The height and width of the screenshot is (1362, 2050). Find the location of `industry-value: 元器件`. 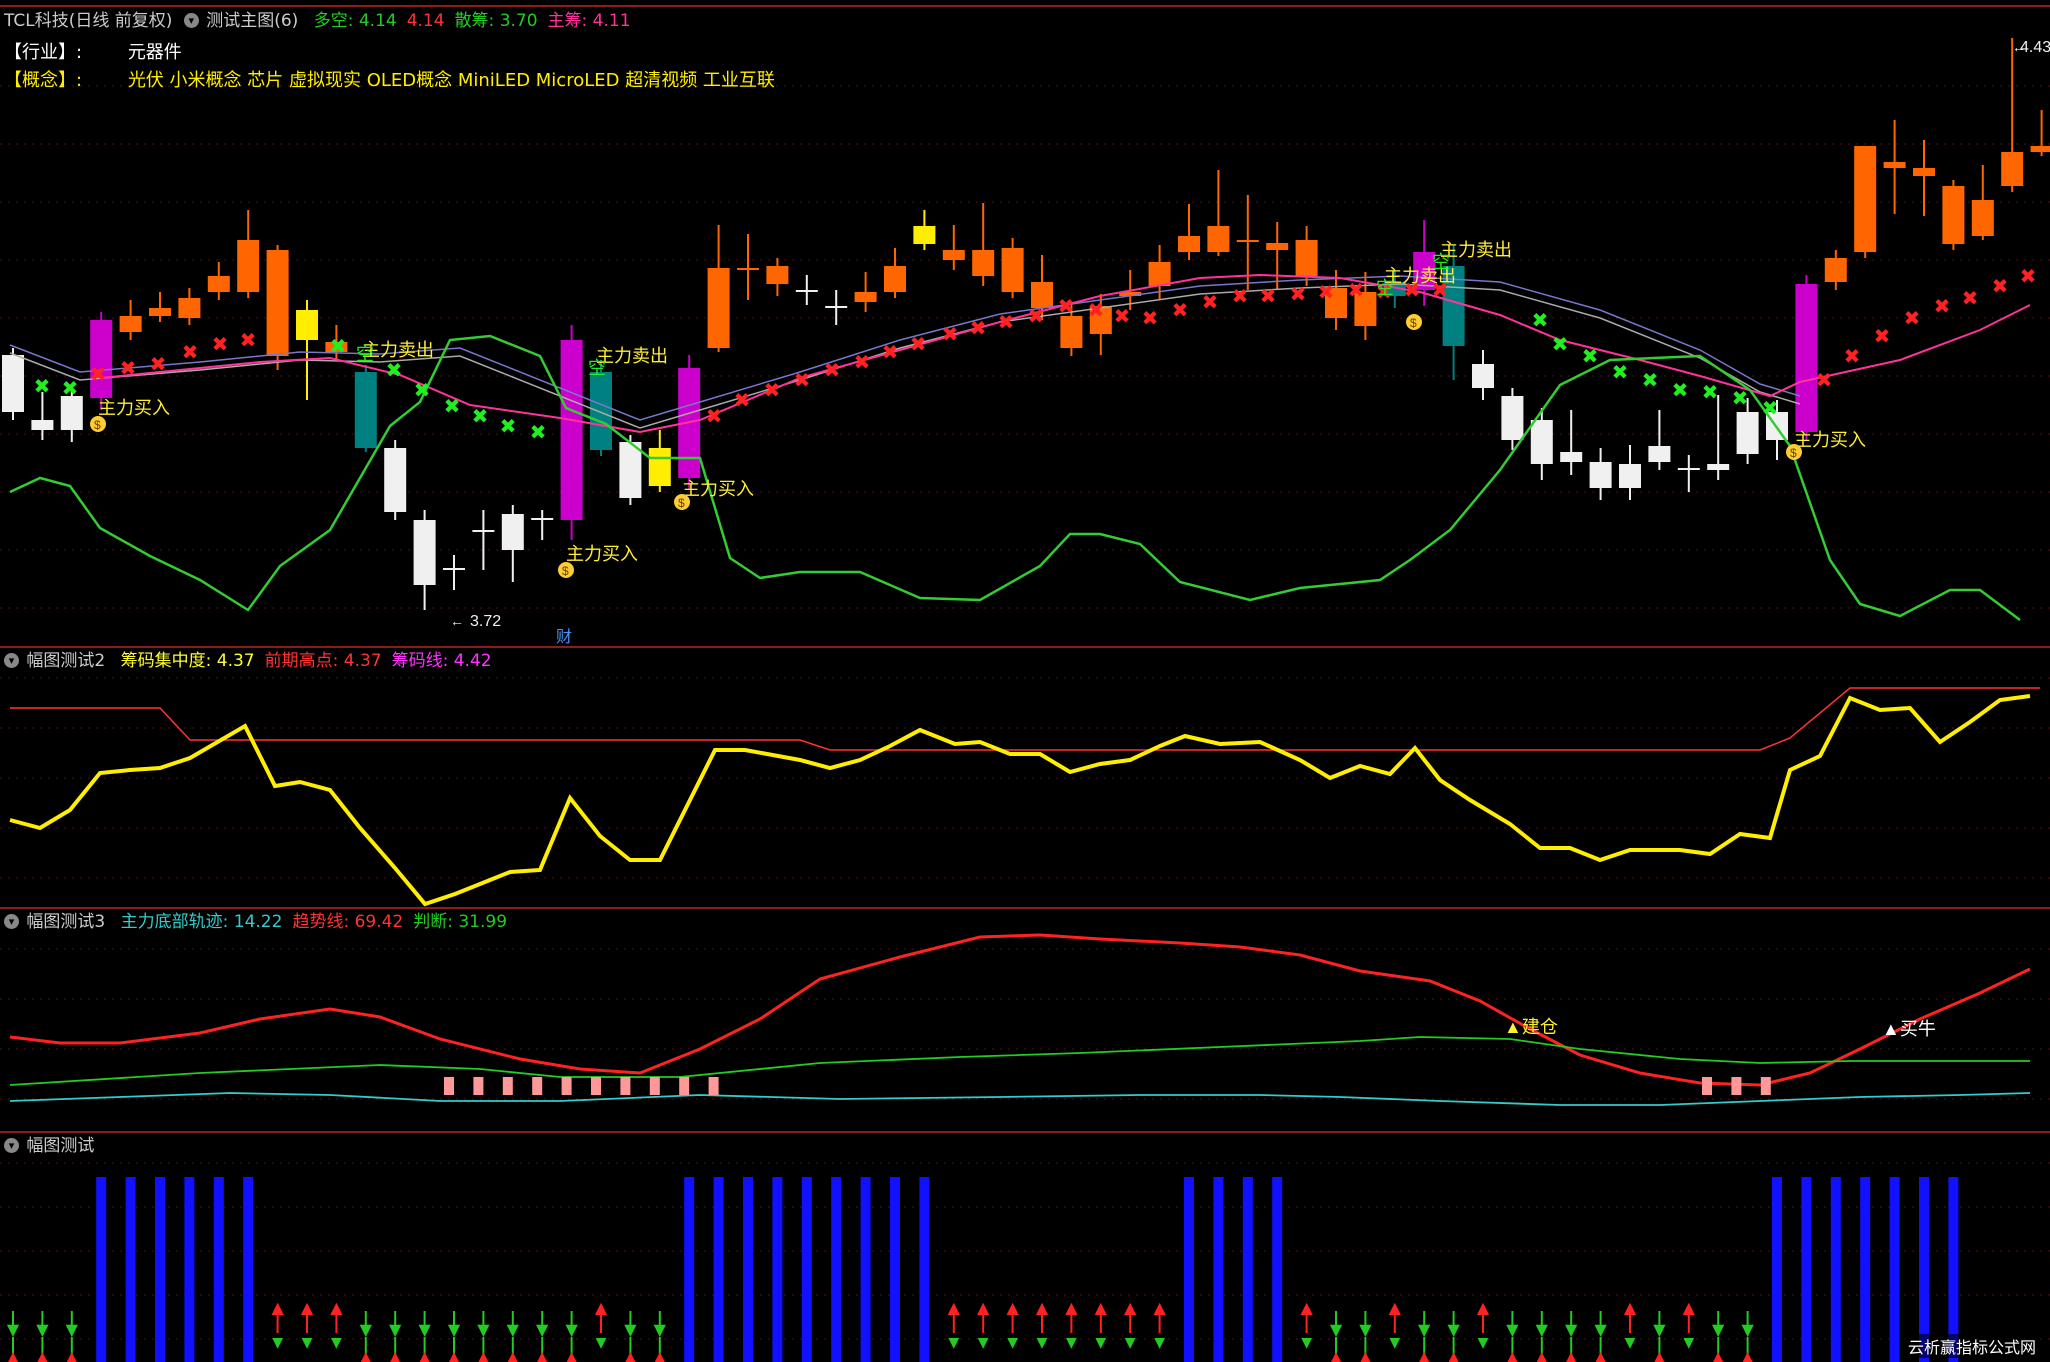

industry-value: 元器件 is located at coordinates (155, 52).